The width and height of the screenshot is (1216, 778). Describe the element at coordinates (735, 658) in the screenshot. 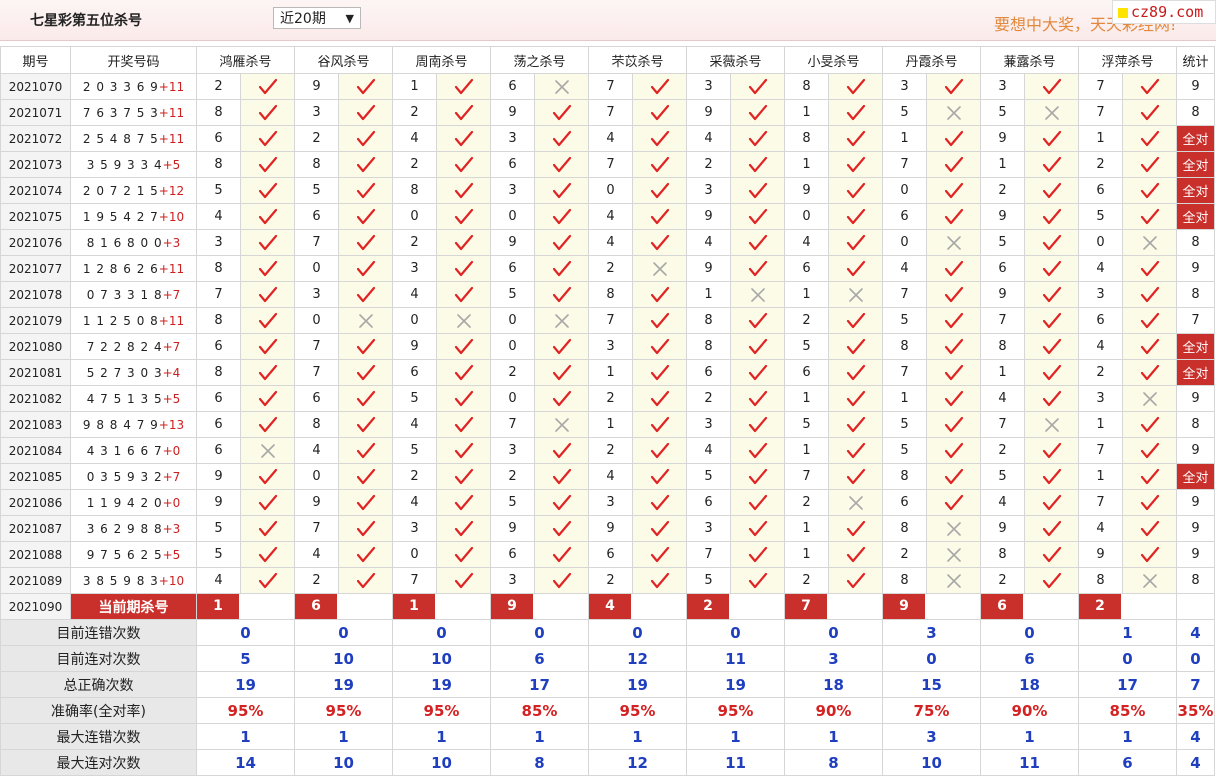

I see `summary-value: 11` at that location.